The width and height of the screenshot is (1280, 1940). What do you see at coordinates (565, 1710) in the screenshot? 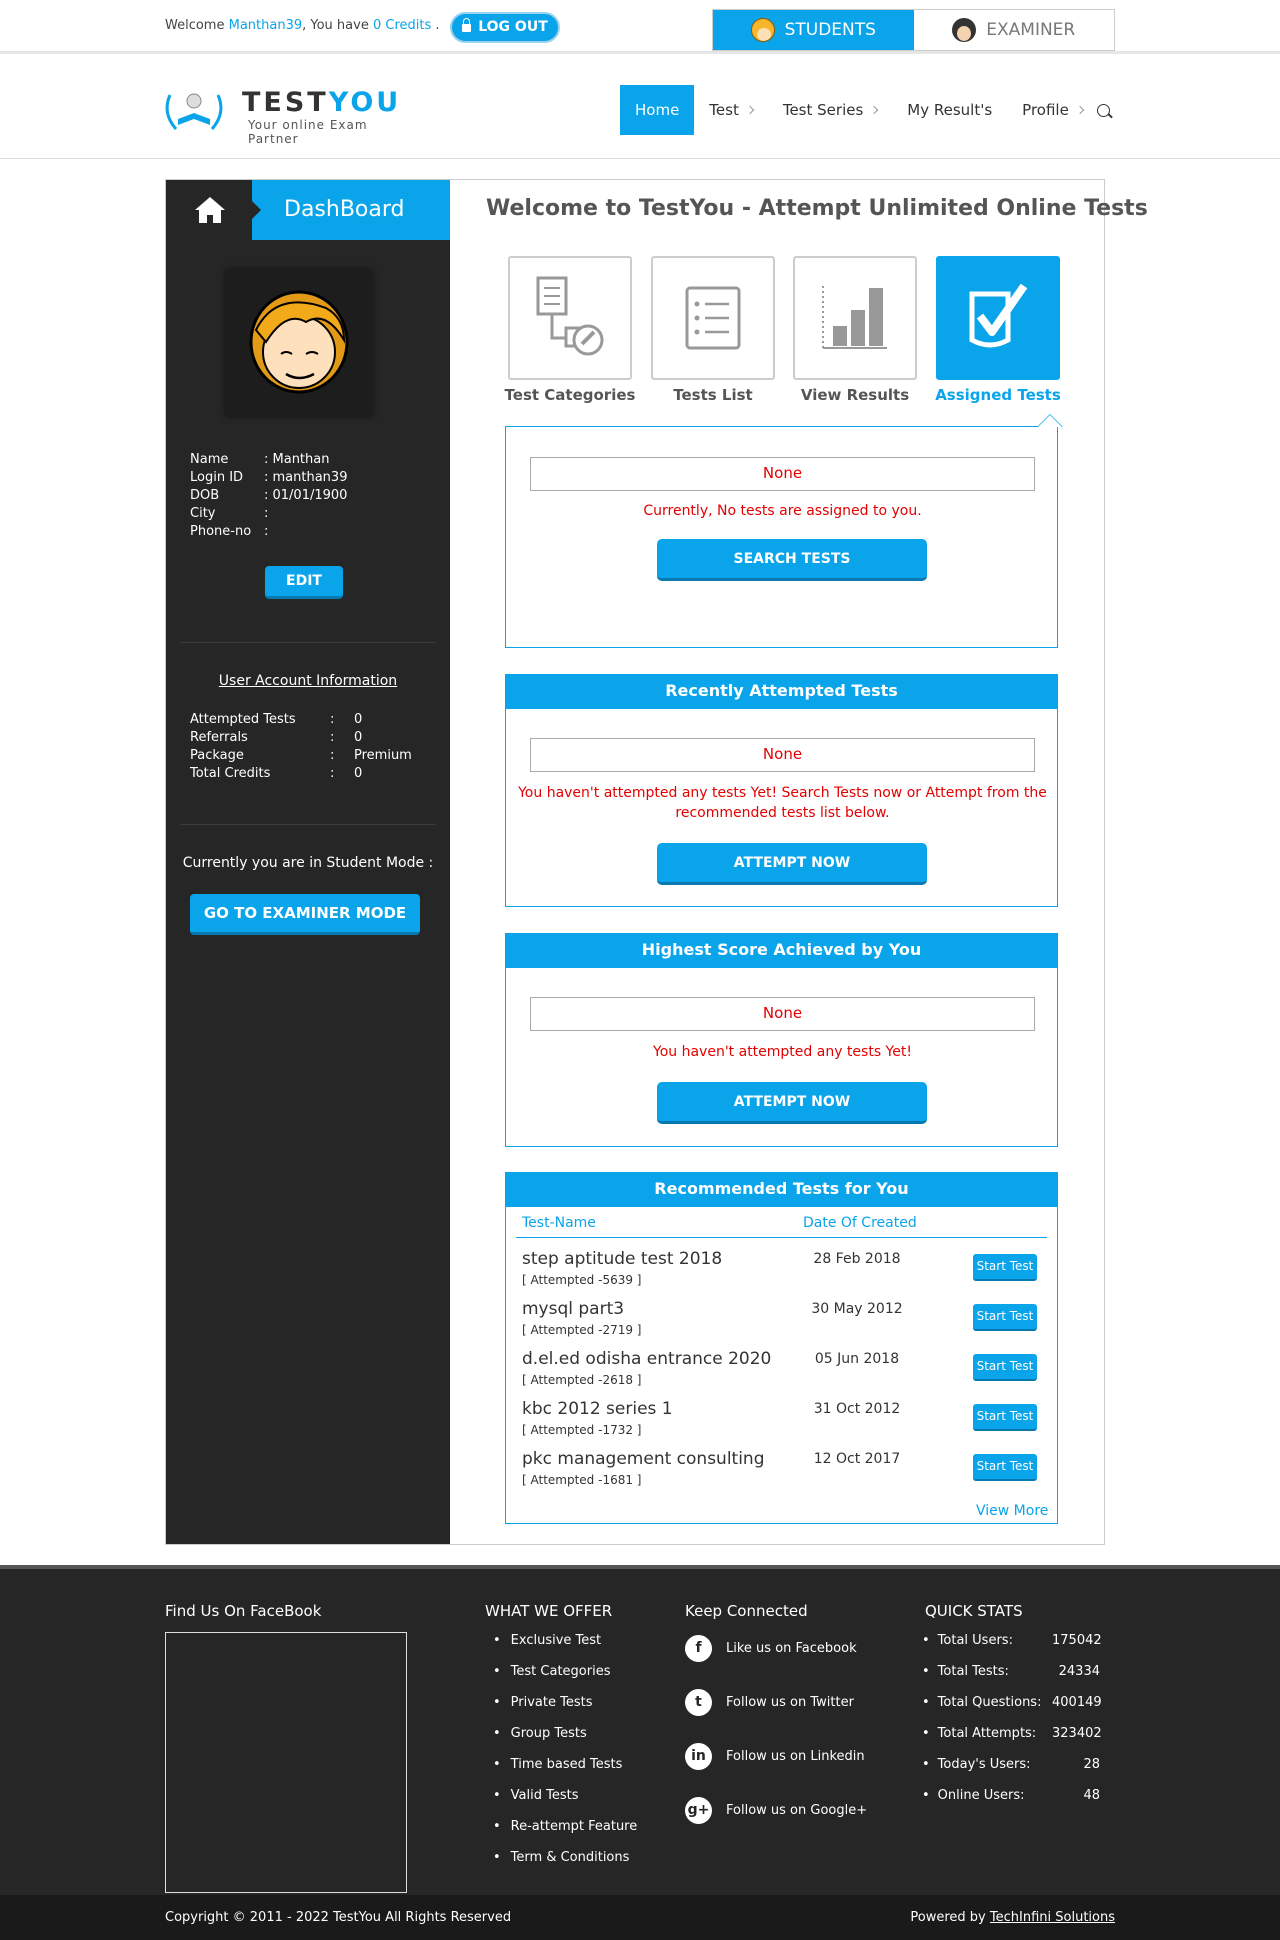
I see `list-item: Private Tests` at bounding box center [565, 1710].